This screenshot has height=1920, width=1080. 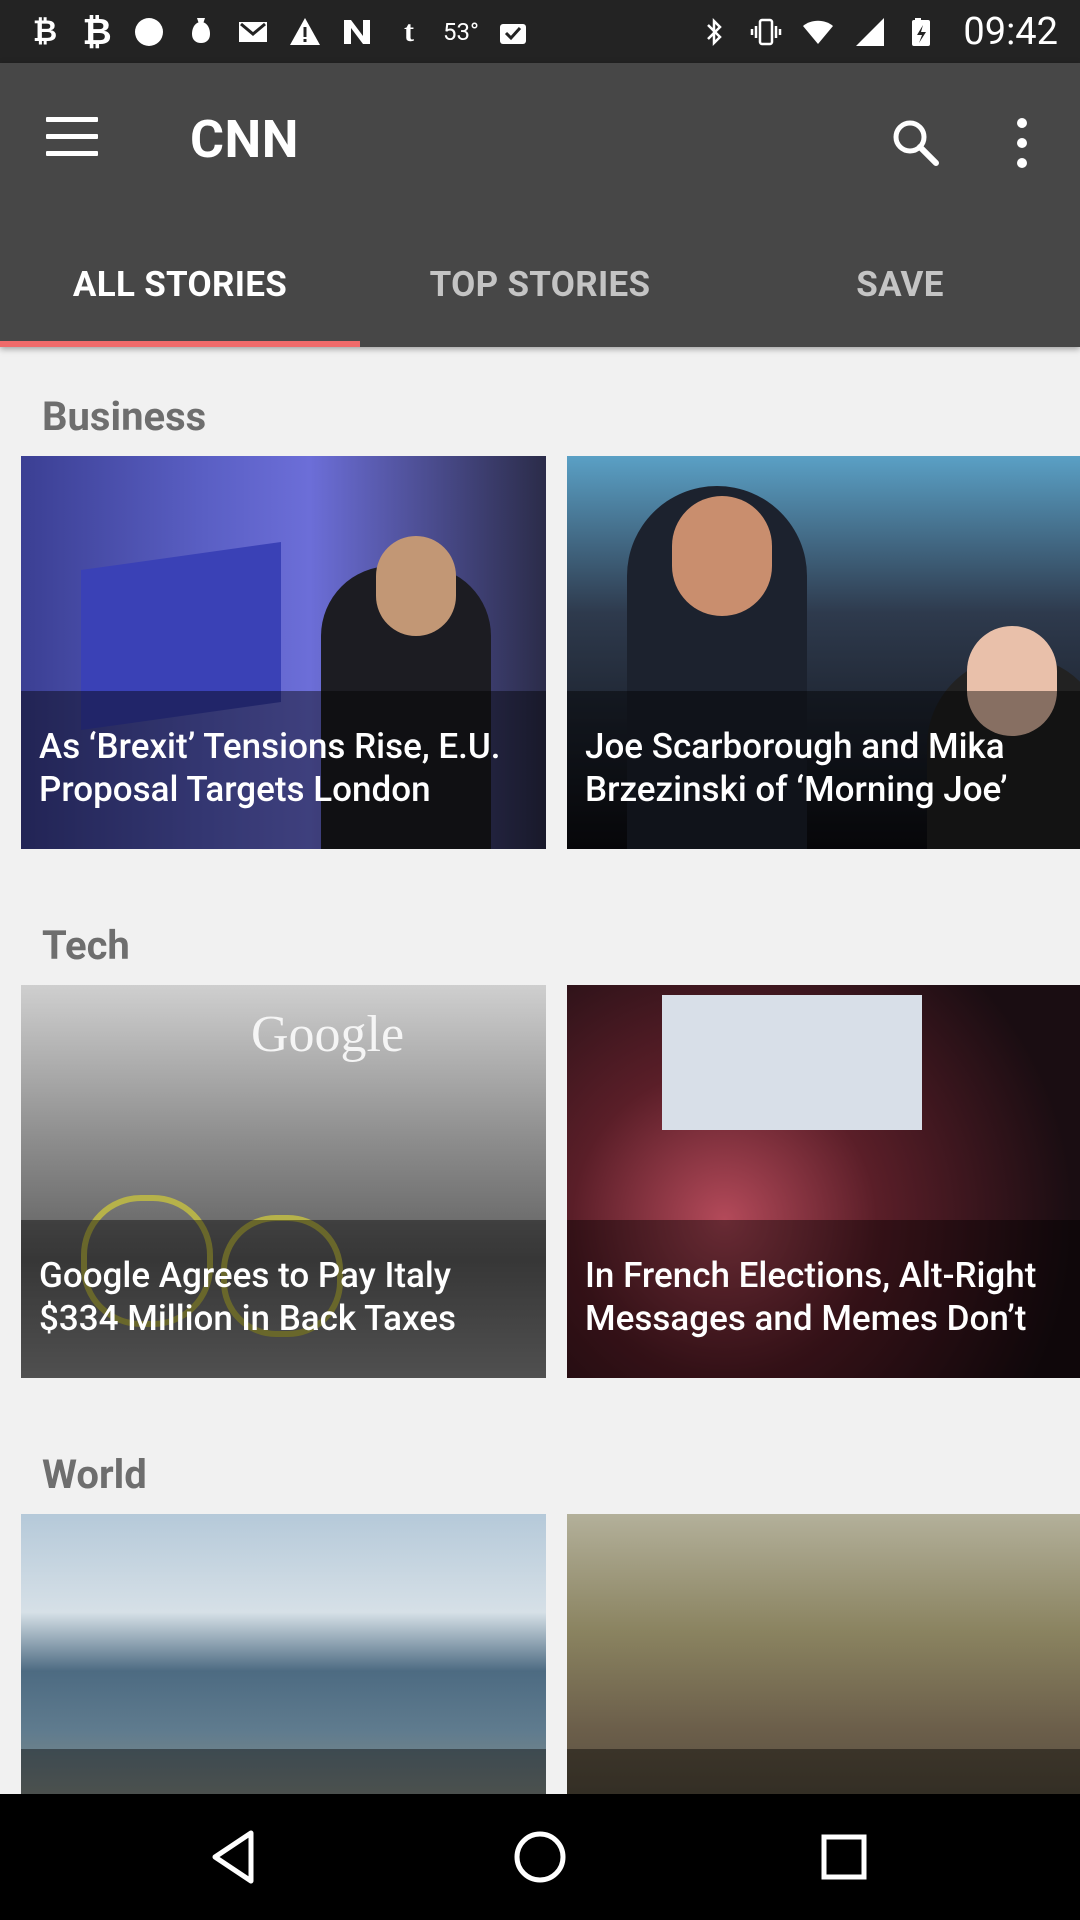 What do you see at coordinates (235, 1857) in the screenshot?
I see `back-icon` at bounding box center [235, 1857].